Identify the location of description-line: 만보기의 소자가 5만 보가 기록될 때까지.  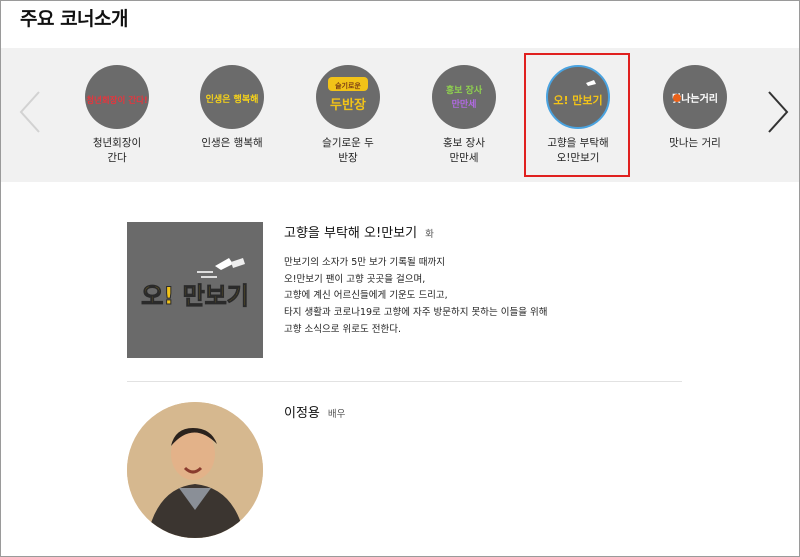
(364, 262).